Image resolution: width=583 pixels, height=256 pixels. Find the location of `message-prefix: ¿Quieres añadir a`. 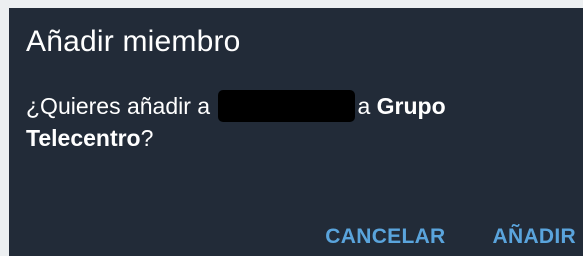

message-prefix: ¿Quieres añadir a is located at coordinates (118, 106).